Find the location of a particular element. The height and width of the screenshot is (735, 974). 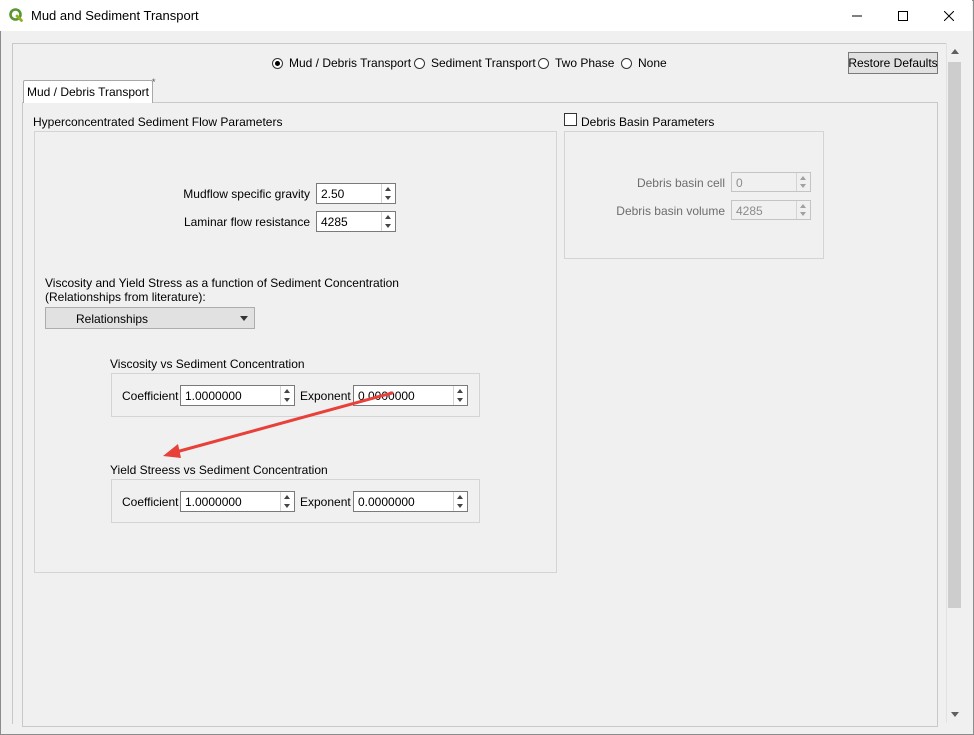

maximize-button is located at coordinates (903, 15).